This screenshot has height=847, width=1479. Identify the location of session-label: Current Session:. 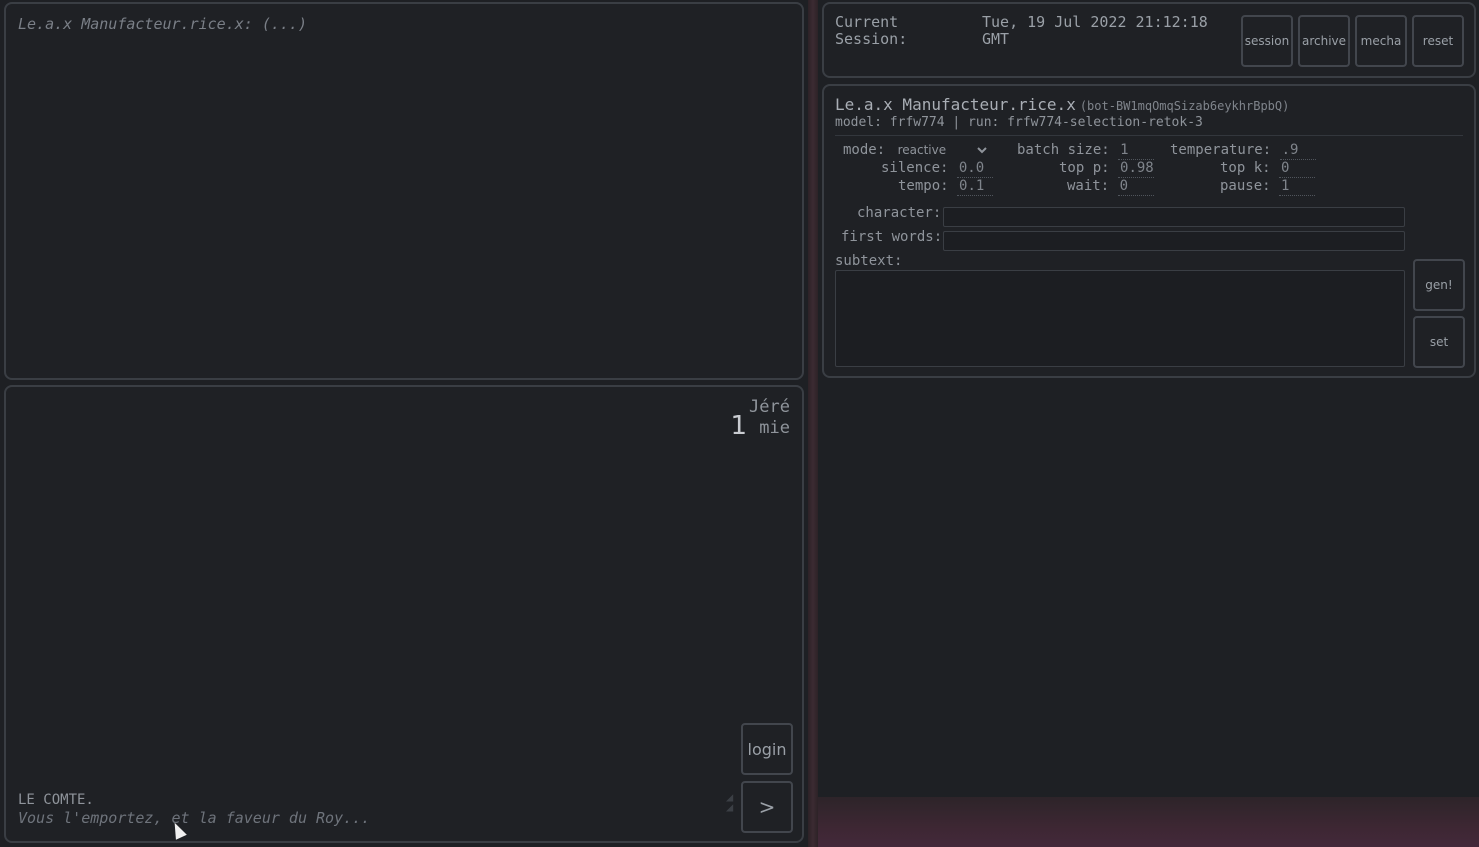
(895, 31).